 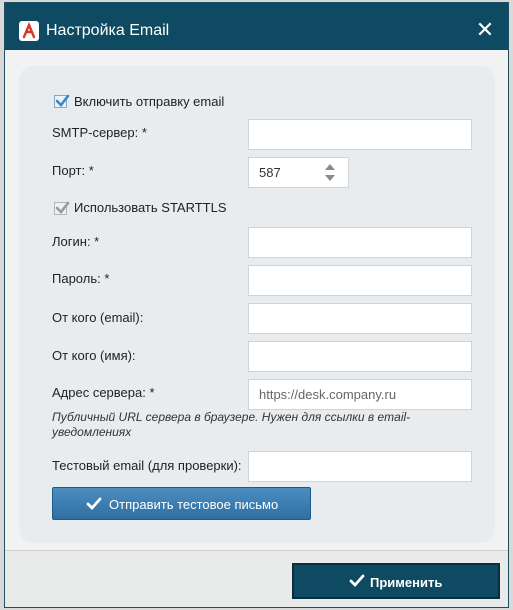 I want to click on app-logo-icon, so click(x=29, y=31).